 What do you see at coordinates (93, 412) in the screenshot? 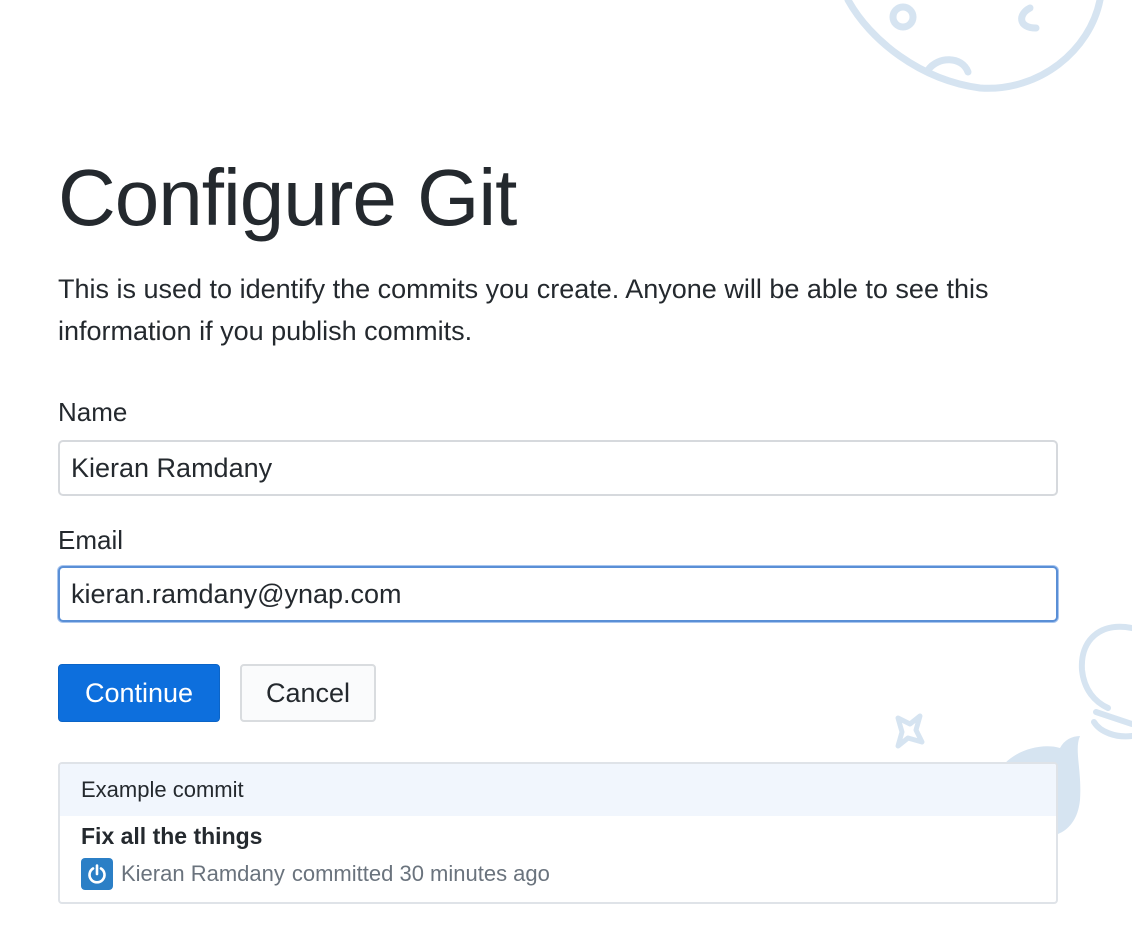
I see `name-label: Name` at bounding box center [93, 412].